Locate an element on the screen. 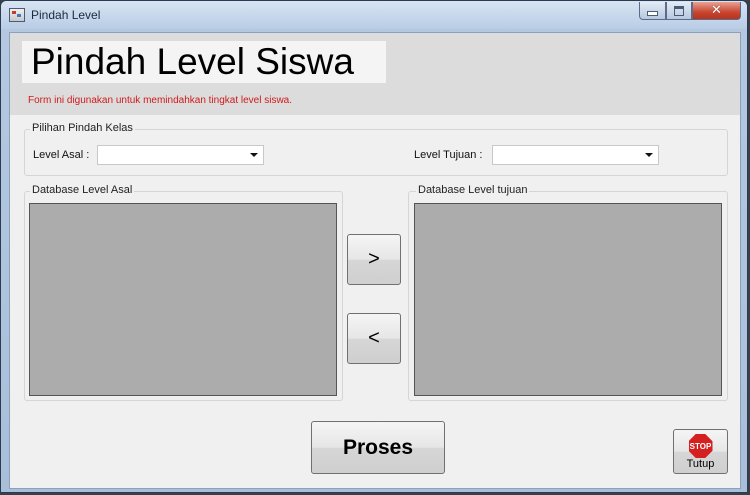 The image size is (750, 495). proses-button: Proses is located at coordinates (378, 447).